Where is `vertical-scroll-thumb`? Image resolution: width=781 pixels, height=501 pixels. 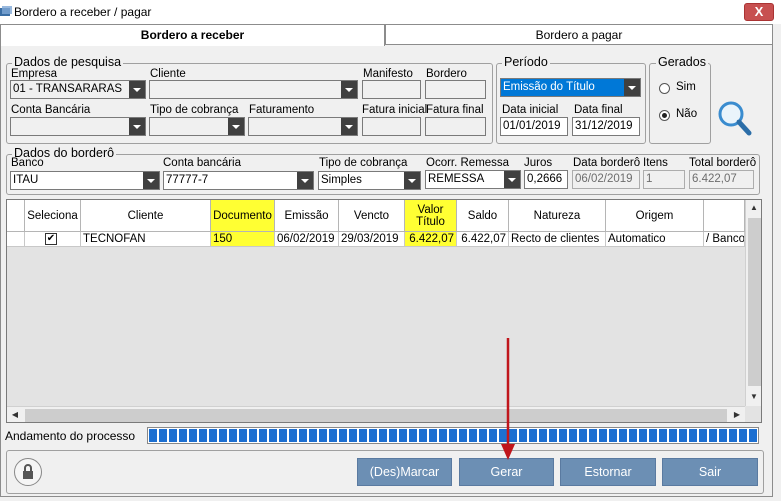 vertical-scroll-thumb is located at coordinates (754, 302).